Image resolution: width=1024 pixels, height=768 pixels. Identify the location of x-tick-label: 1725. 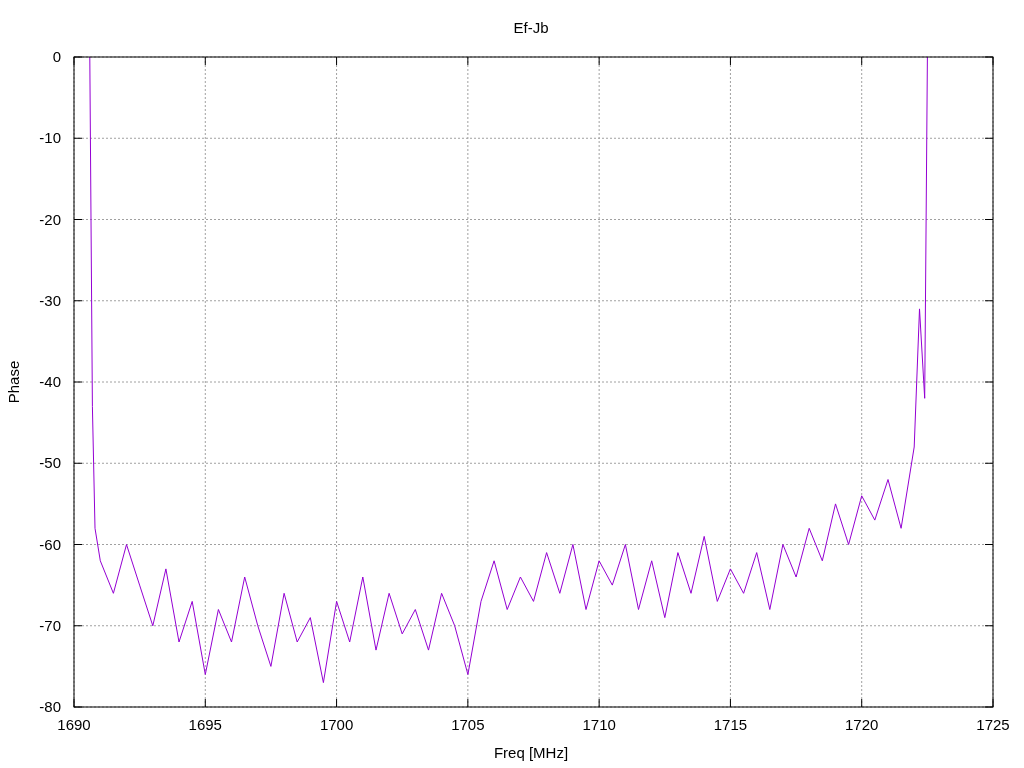
(993, 724).